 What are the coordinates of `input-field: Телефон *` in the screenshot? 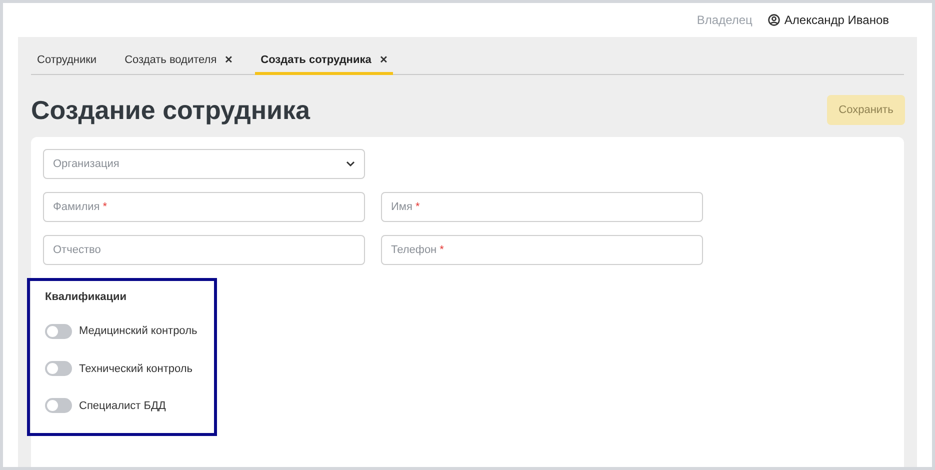 It's located at (542, 250).